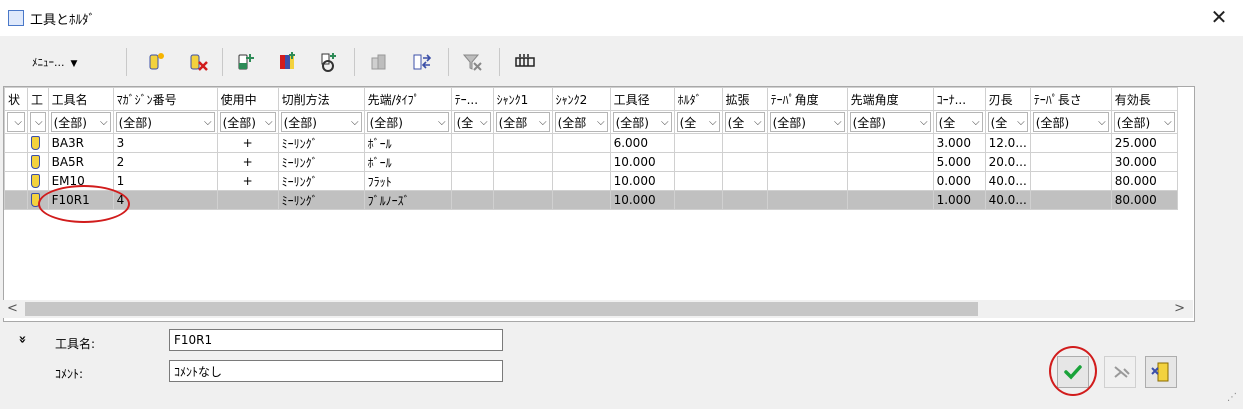  What do you see at coordinates (38, 99) in the screenshot?
I see `col-header-tool-icon: 工` at bounding box center [38, 99].